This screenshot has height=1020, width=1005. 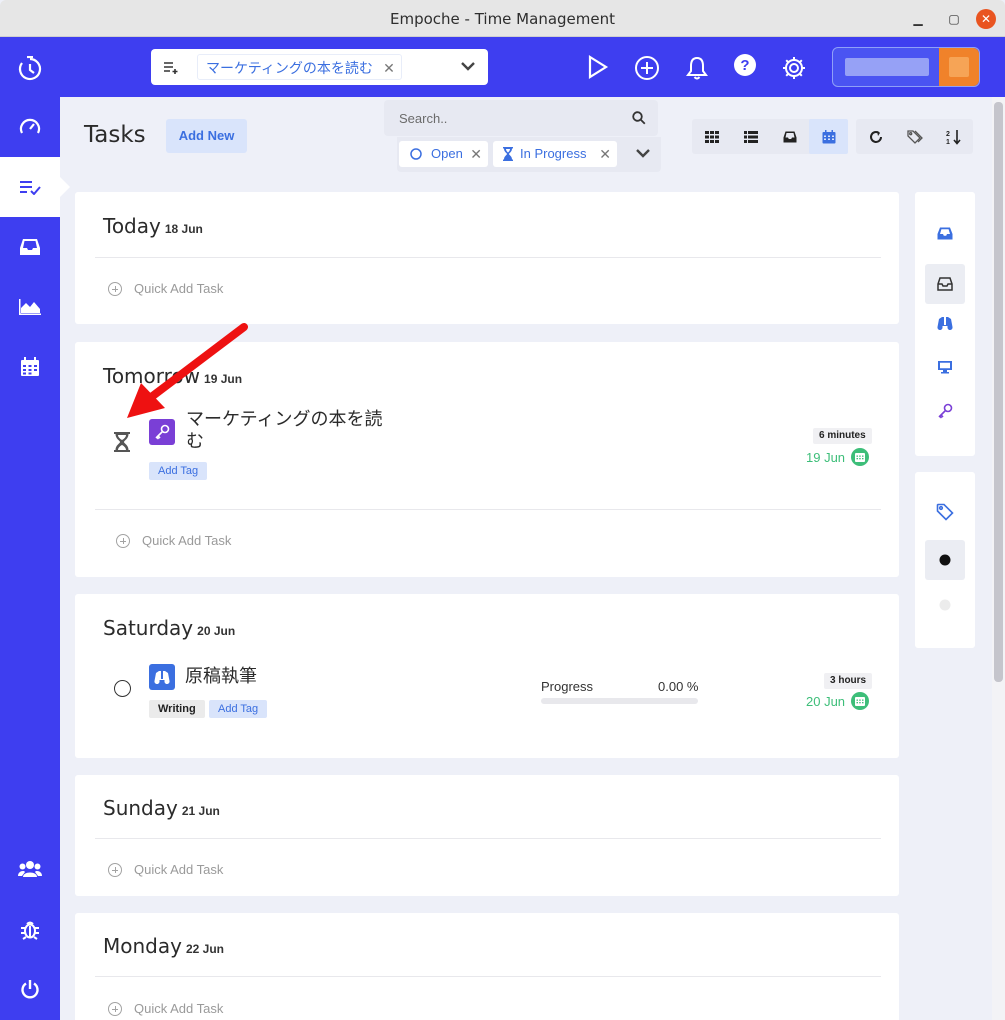 I want to click on remove-filter-in-progress-icon: ✕, so click(x=605, y=154).